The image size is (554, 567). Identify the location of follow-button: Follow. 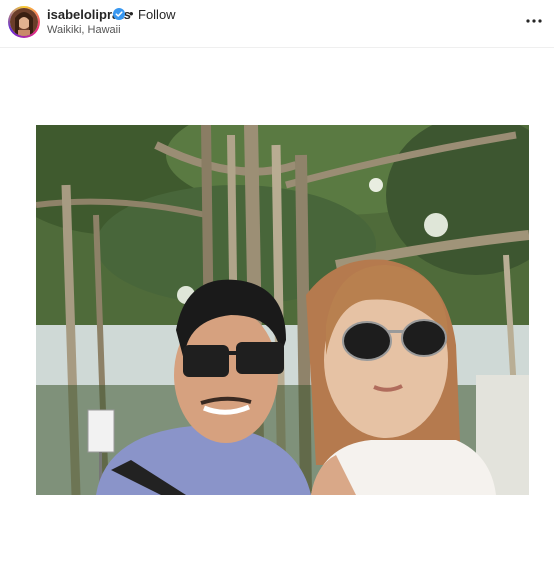
(157, 14).